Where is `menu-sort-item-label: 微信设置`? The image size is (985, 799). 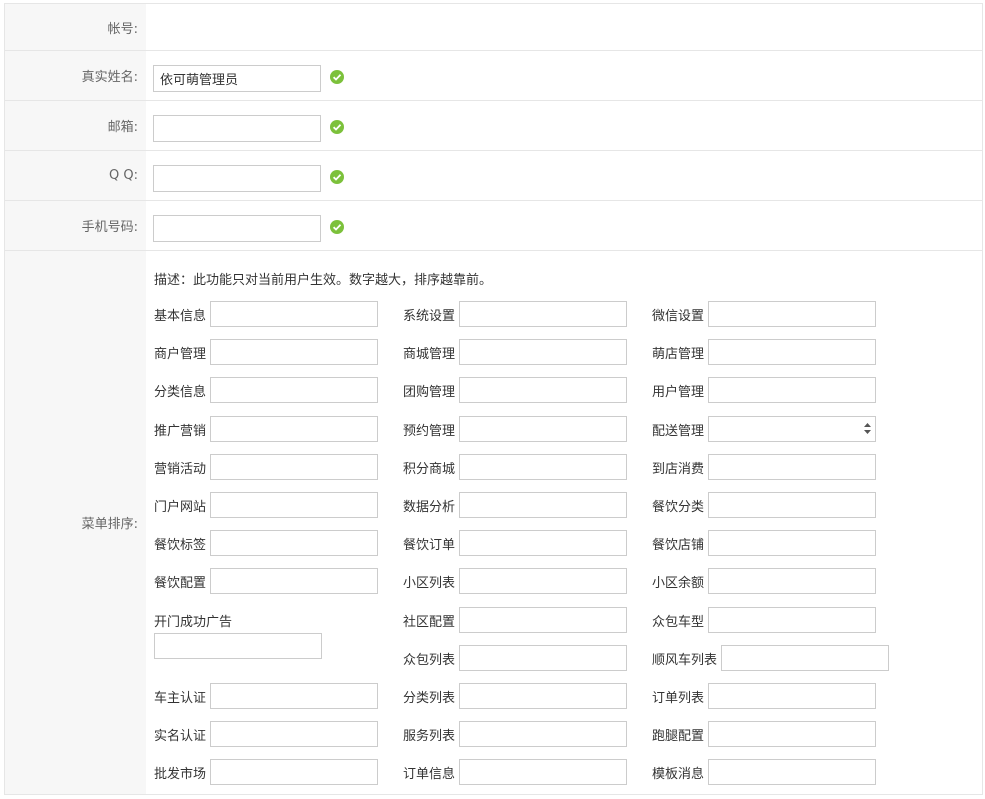 menu-sort-item-label: 微信设置 is located at coordinates (678, 316).